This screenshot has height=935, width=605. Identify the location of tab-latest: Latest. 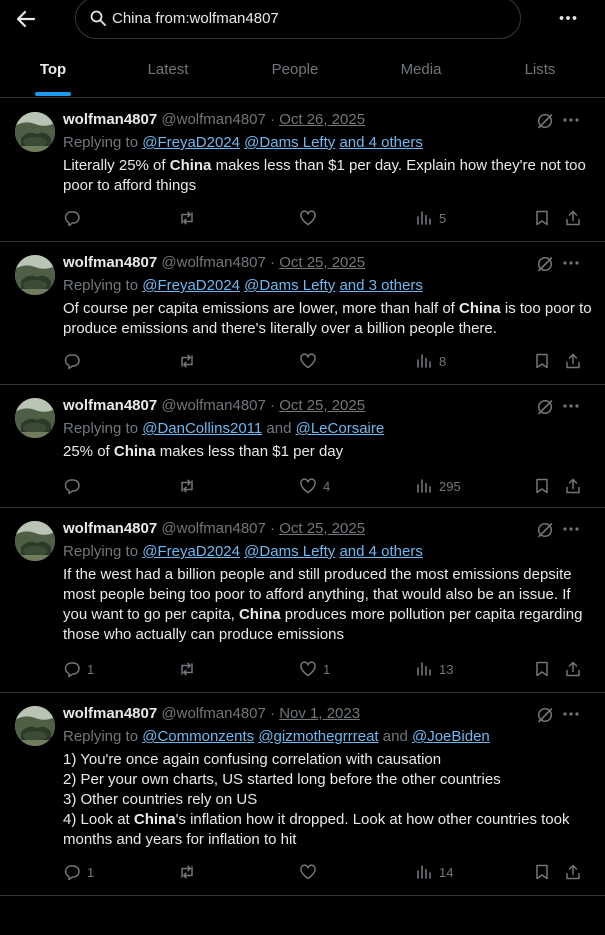
(168, 72).